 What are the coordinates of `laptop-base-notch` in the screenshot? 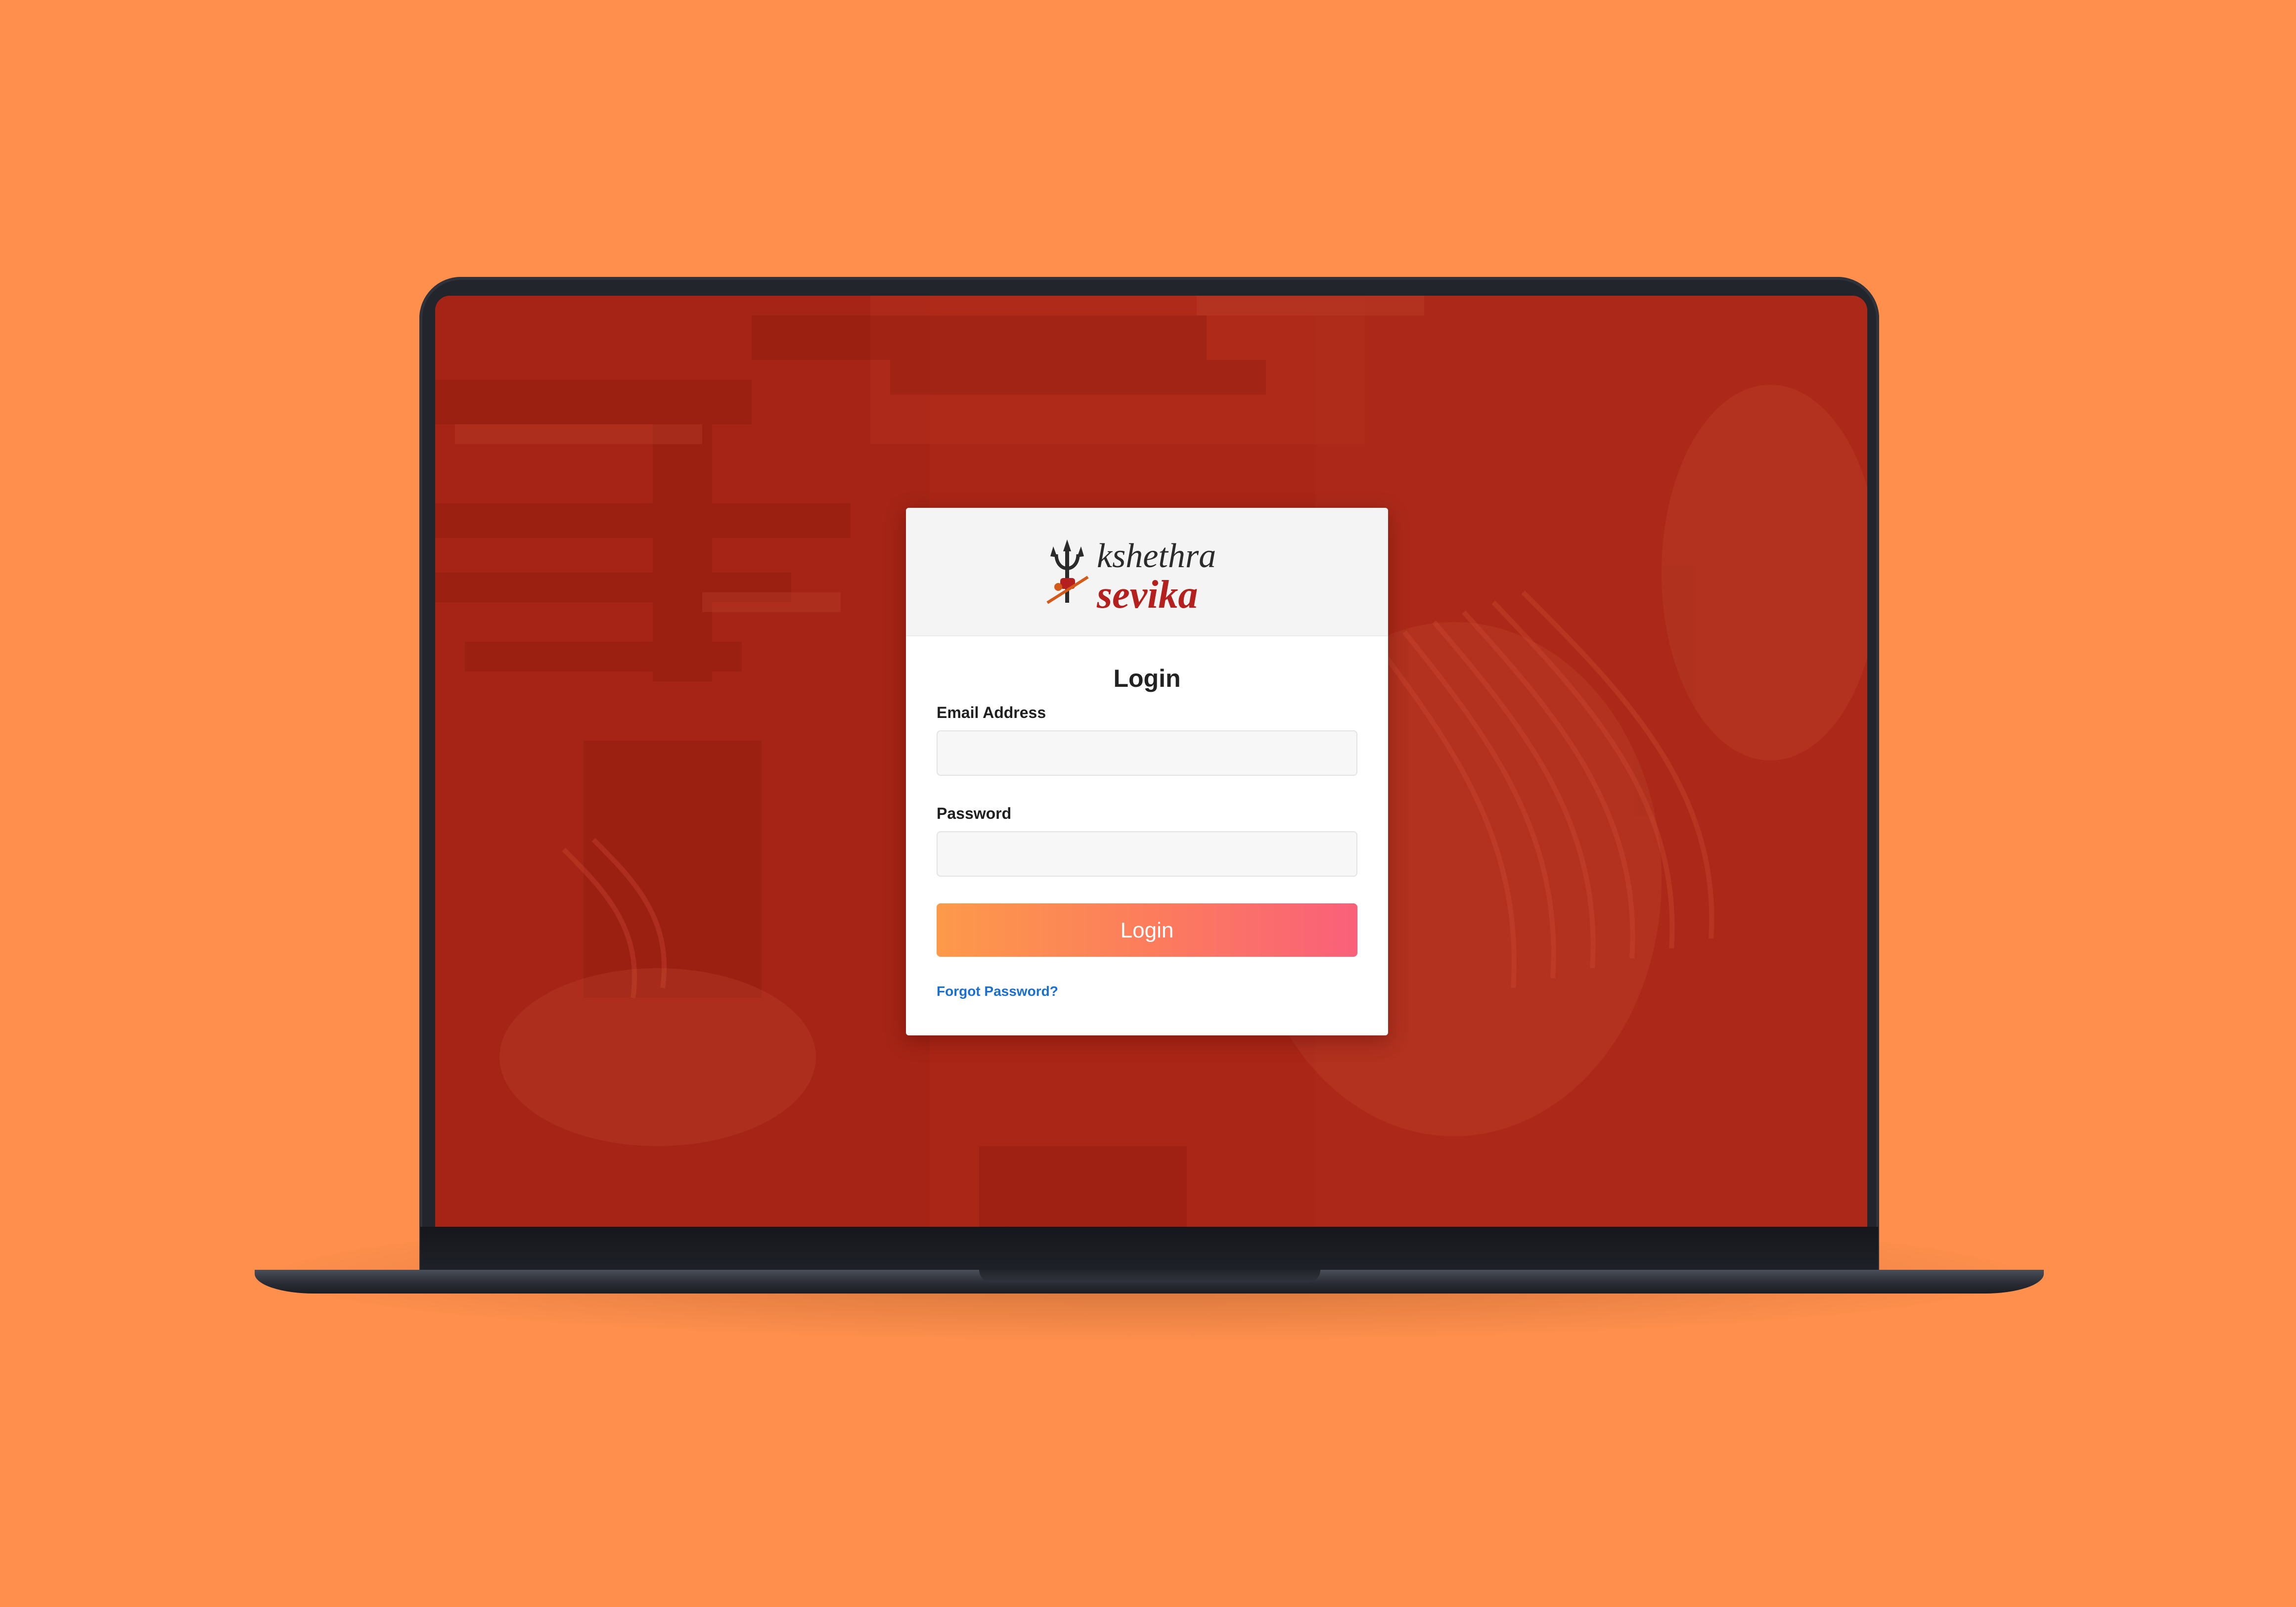 It's located at (1149, 1276).